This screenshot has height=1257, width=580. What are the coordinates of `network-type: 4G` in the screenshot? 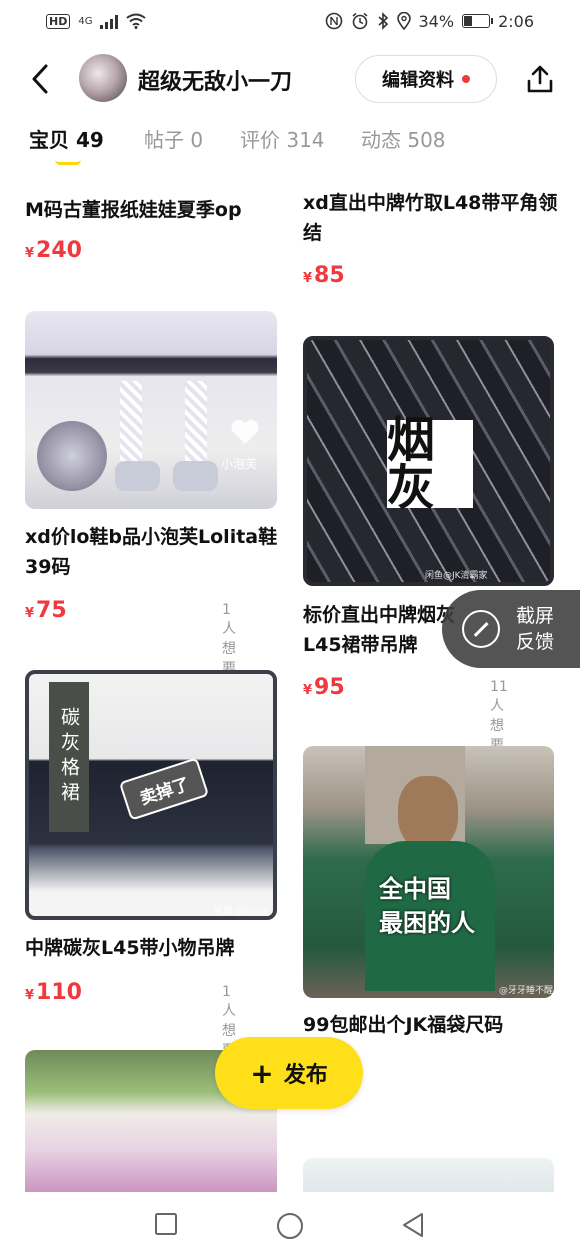 It's located at (85, 21).